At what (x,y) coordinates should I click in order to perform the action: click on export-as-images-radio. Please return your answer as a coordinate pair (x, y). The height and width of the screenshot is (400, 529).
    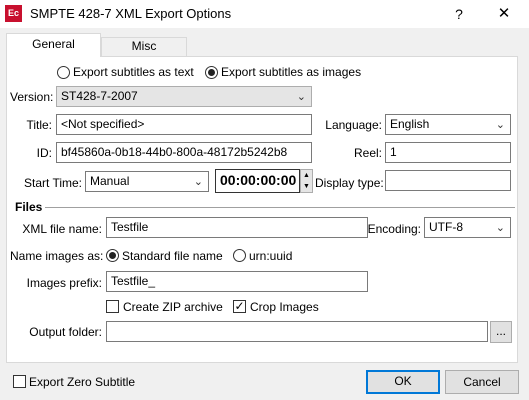
    Looking at the image, I should click on (211, 72).